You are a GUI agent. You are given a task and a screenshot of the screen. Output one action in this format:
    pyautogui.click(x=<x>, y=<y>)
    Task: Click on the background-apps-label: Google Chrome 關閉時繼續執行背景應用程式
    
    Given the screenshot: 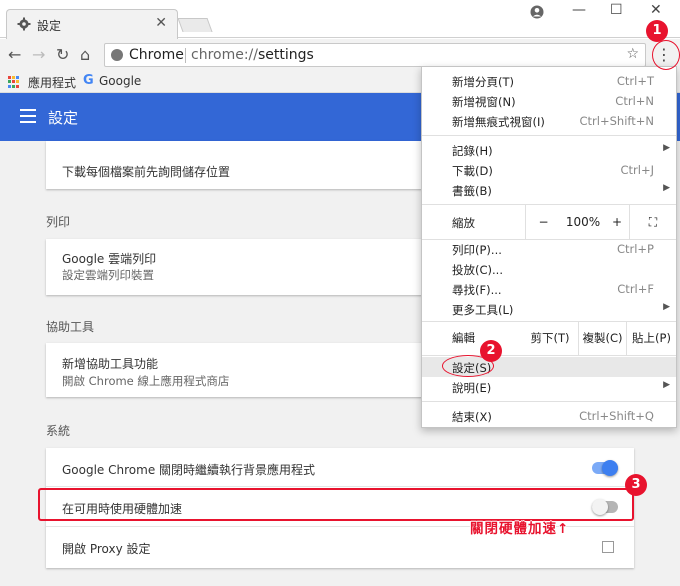 What is the action you would take?
    pyautogui.click(x=189, y=470)
    